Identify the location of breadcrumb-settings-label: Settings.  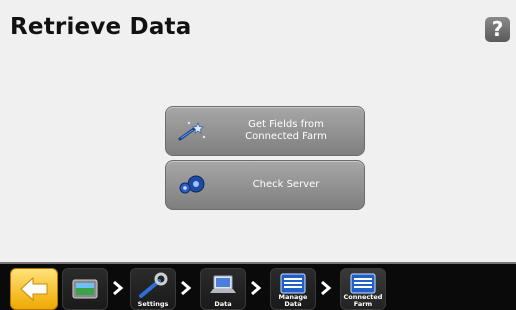
(153, 304).